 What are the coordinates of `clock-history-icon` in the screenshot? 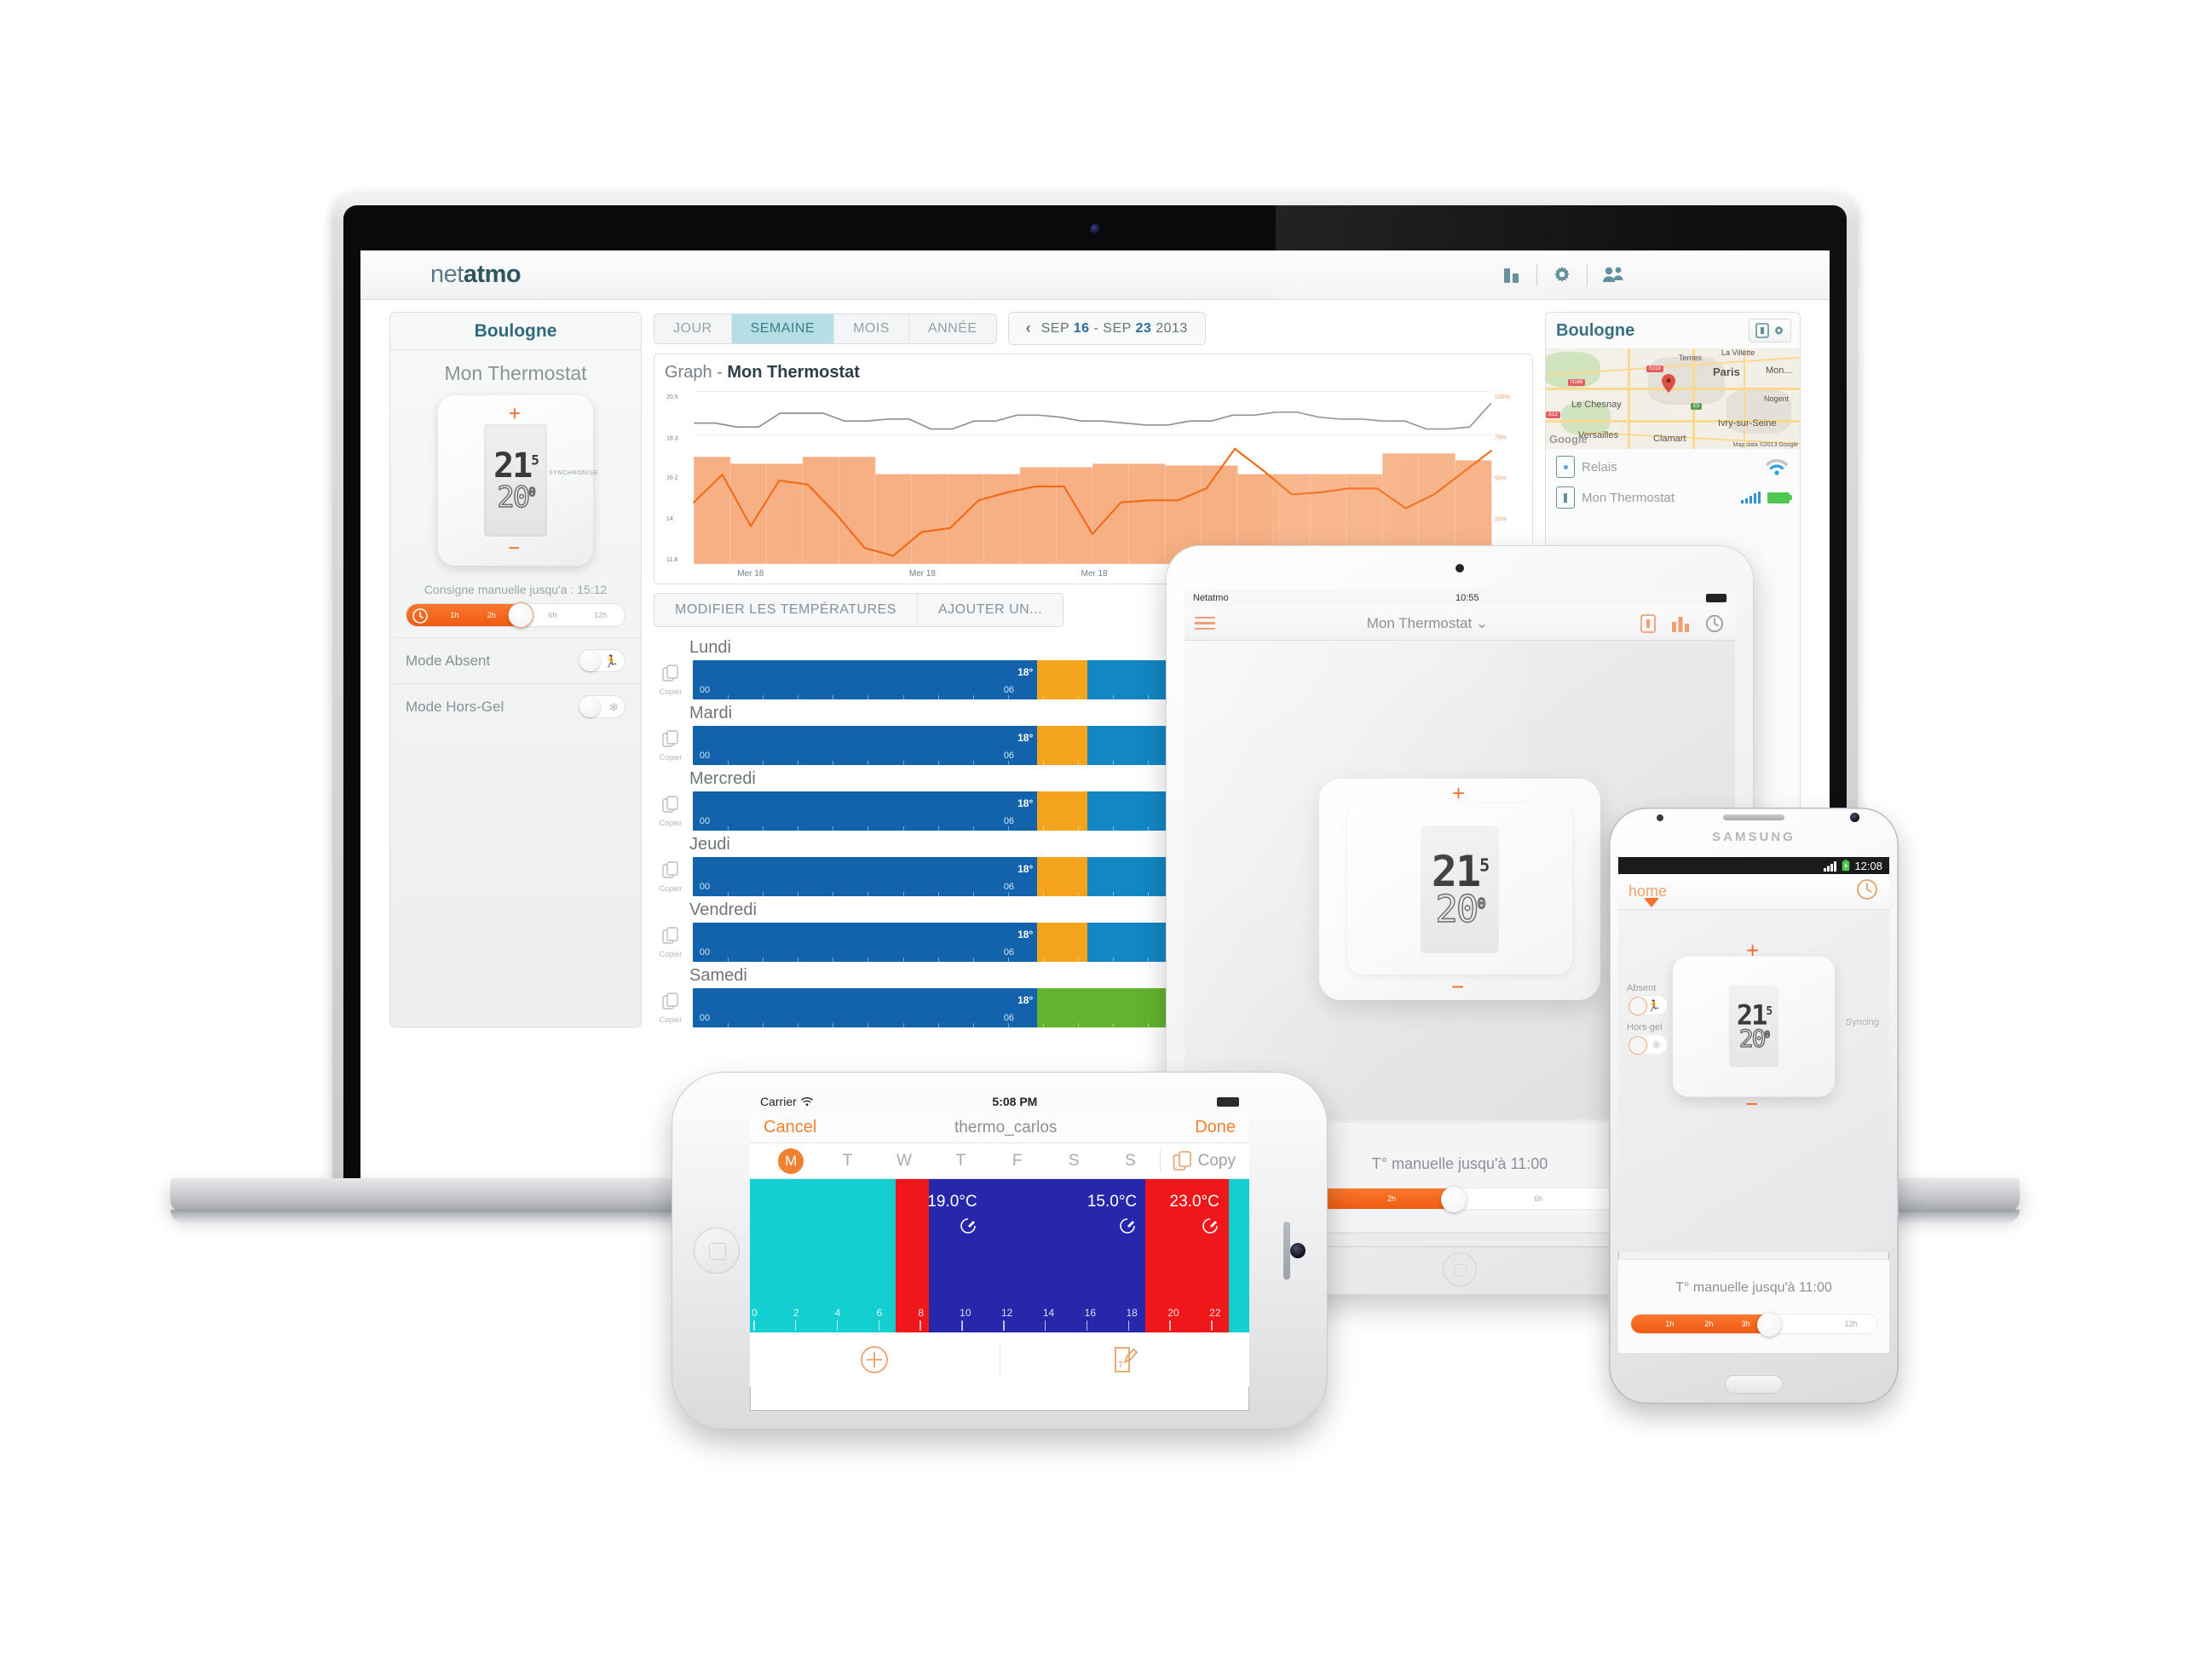 It's located at (1714, 624).